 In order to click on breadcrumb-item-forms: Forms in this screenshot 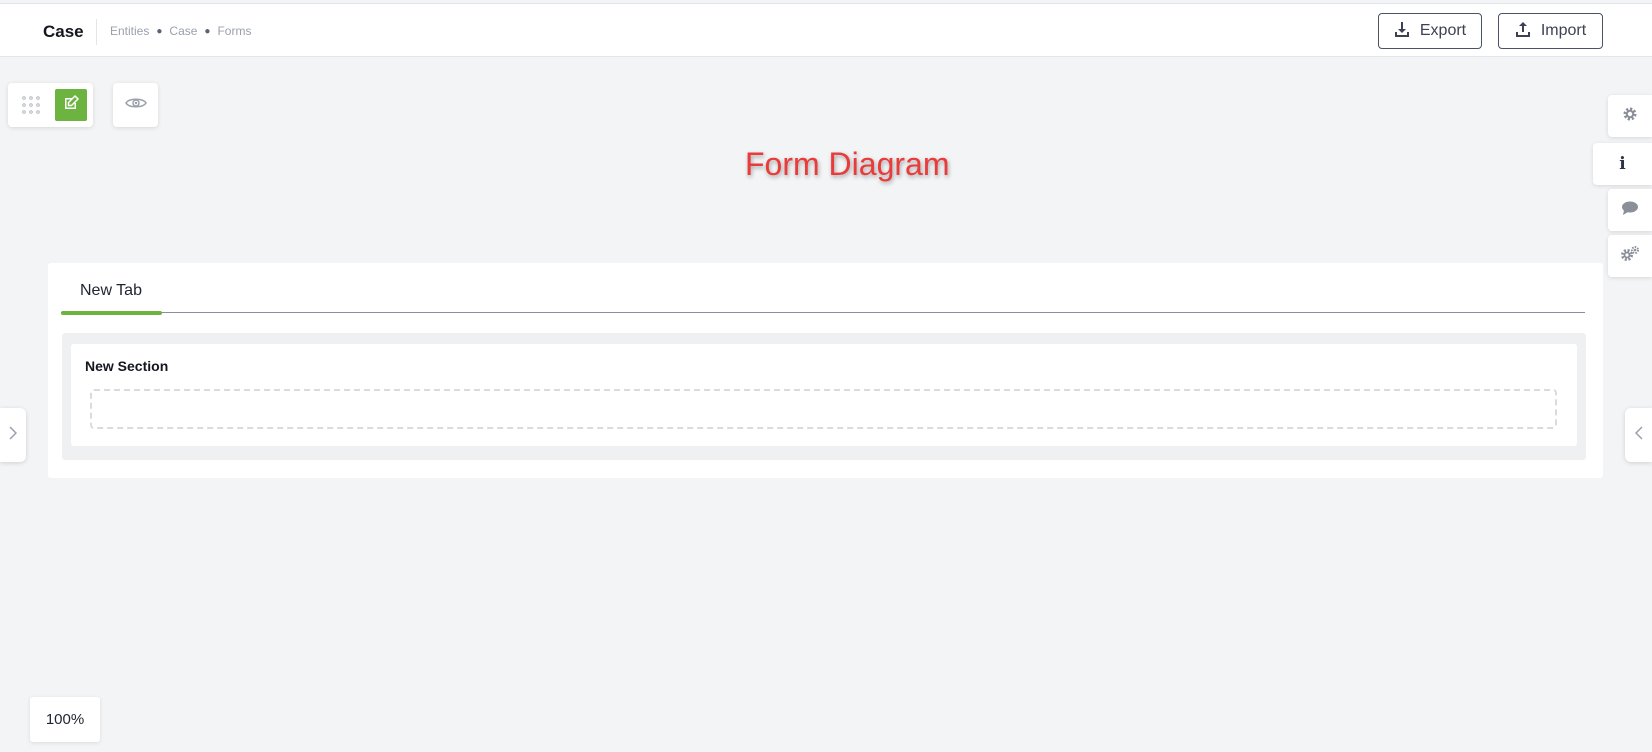, I will do `click(234, 31)`.